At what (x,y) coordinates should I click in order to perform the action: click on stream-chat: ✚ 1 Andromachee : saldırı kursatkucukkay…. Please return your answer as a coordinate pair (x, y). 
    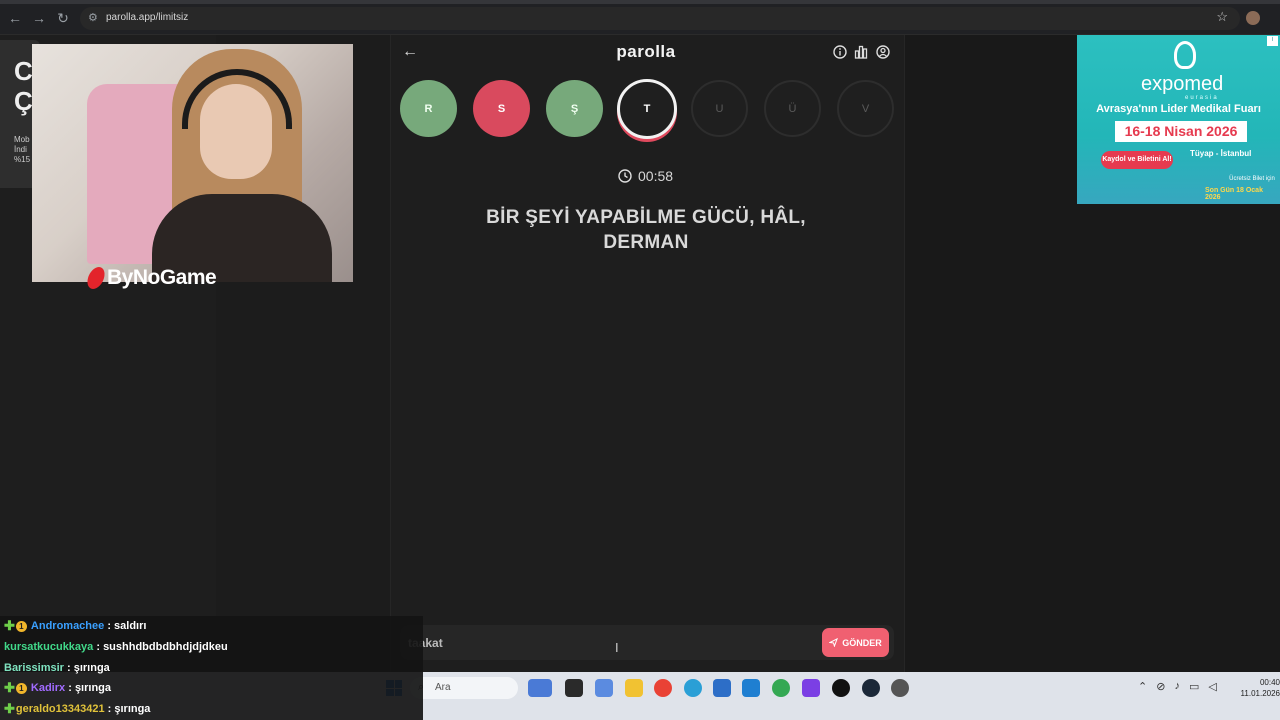
    Looking at the image, I should click on (211, 668).